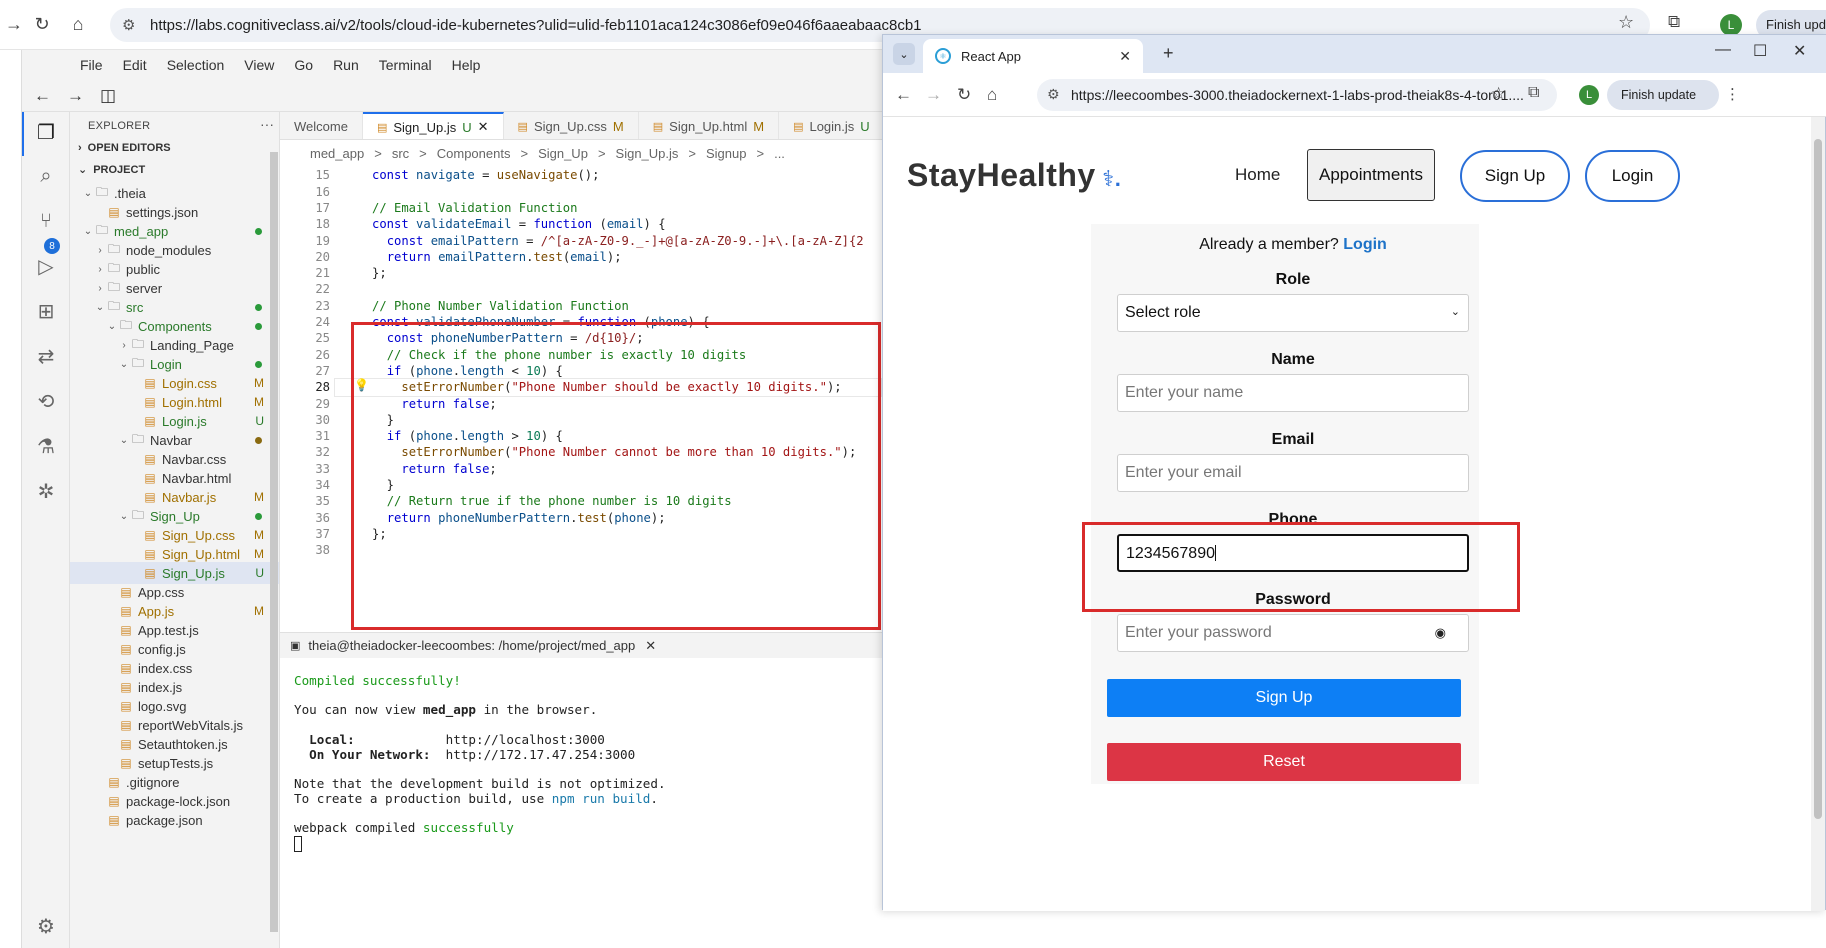  What do you see at coordinates (1284, 698) in the screenshot?
I see `signup-submit-button: Sign Up` at bounding box center [1284, 698].